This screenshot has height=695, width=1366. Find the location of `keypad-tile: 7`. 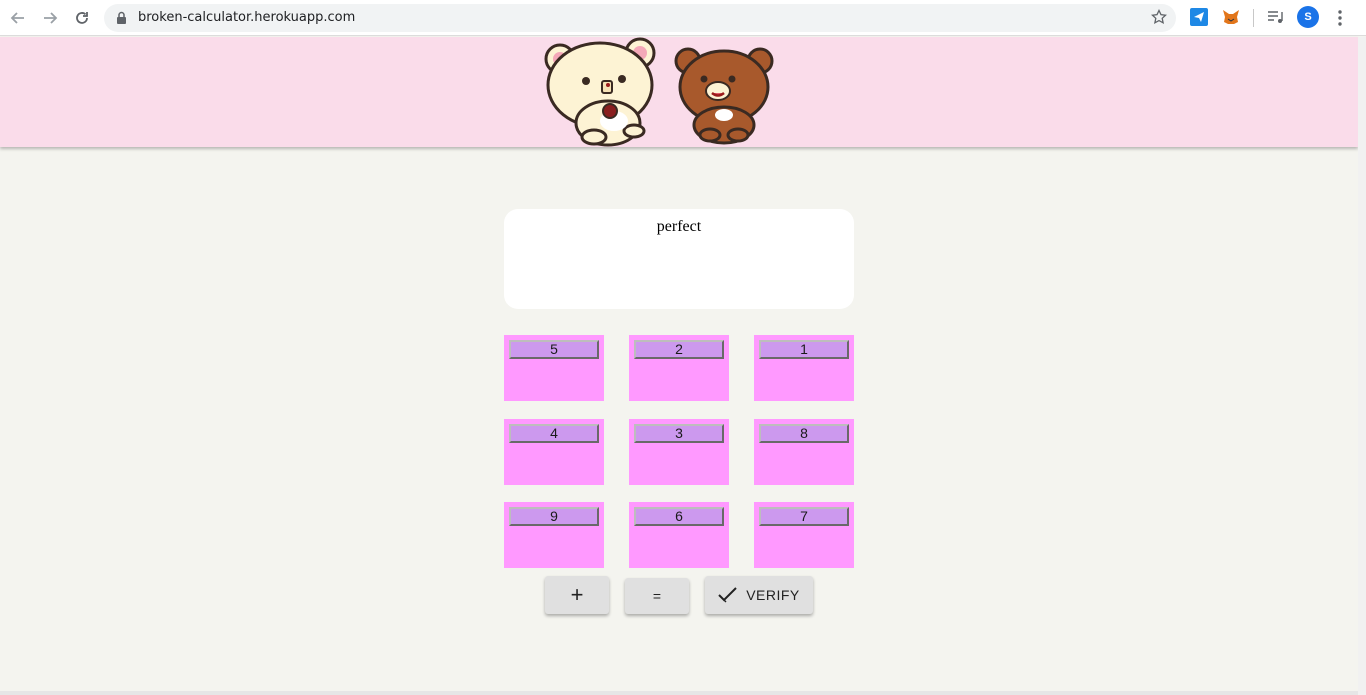

keypad-tile: 7 is located at coordinates (804, 535).